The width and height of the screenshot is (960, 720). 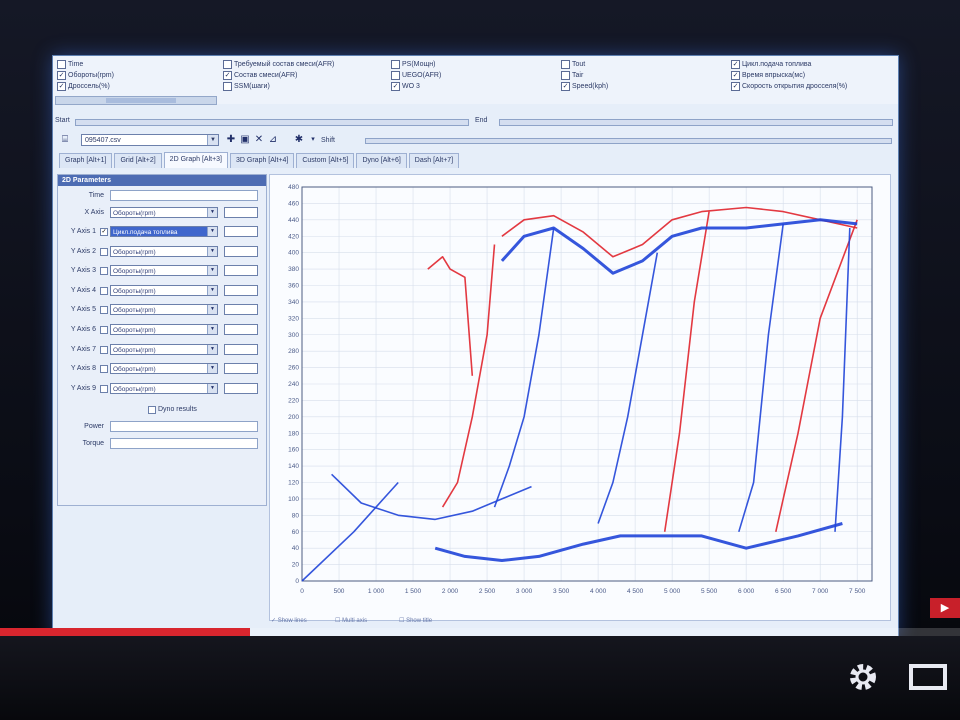 I want to click on channel-checkbox-item: Tair, so click(x=572, y=75).